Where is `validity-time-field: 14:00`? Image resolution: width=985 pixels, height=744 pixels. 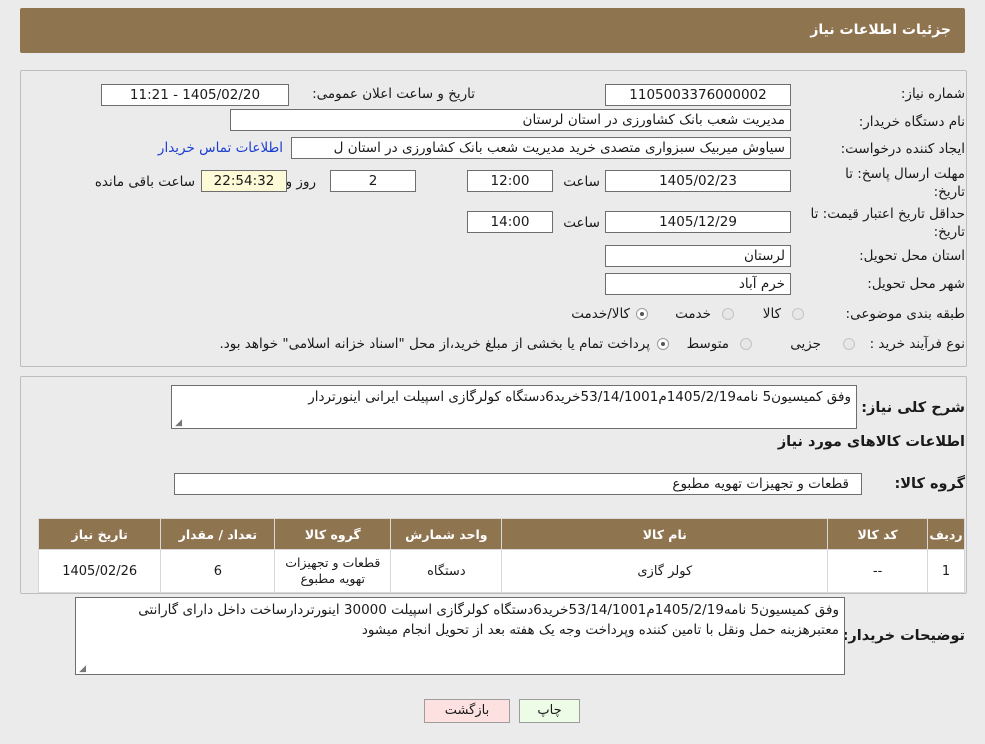 validity-time-field: 14:00 is located at coordinates (510, 222).